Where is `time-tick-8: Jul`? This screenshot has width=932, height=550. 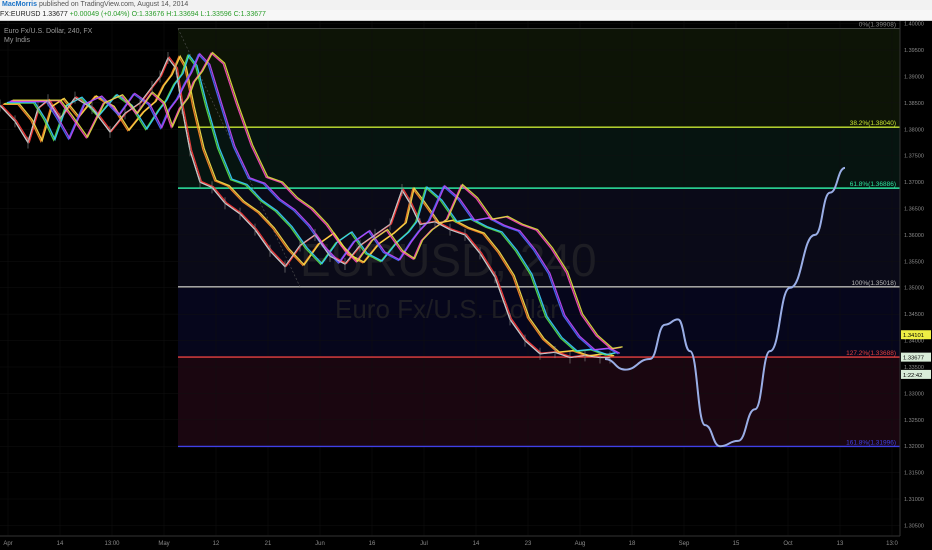
time-tick-8: Jul is located at coordinates (424, 544).